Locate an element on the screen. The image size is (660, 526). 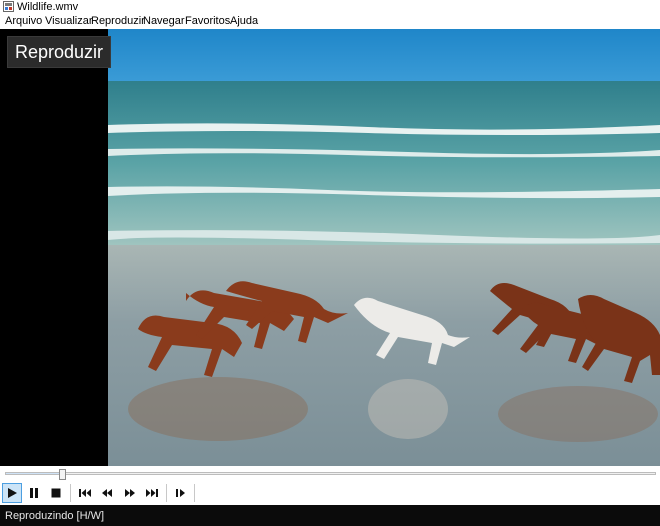
menu-navegar: Navegar is located at coordinates (164, 21).